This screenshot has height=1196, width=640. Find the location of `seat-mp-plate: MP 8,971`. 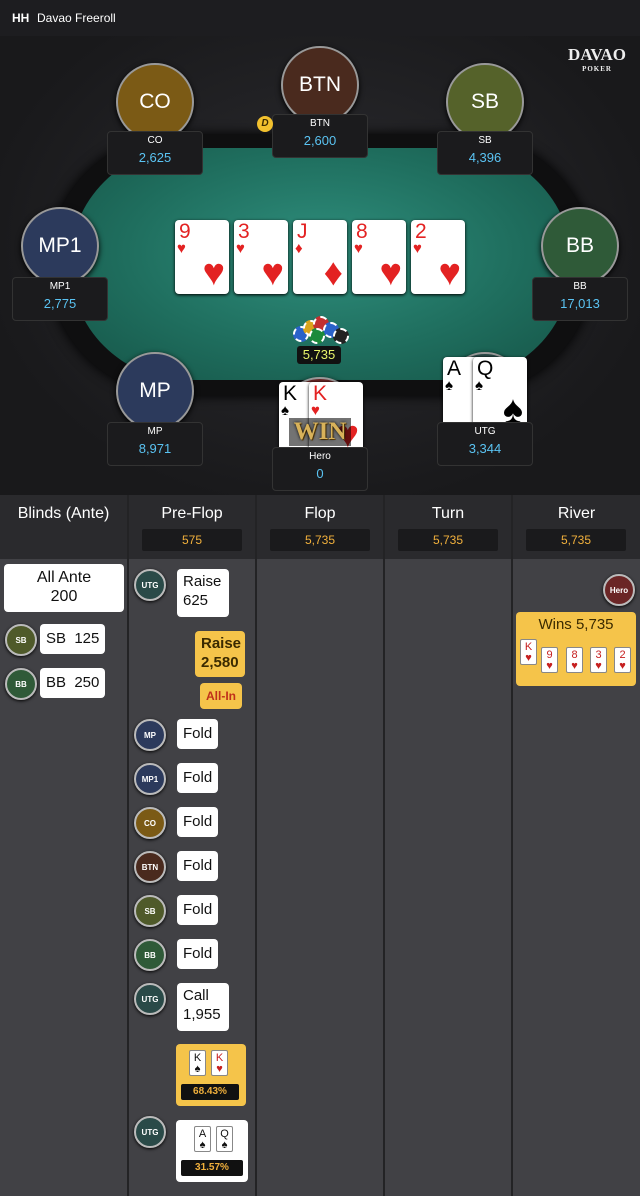

seat-mp-plate: MP 8,971 is located at coordinates (155, 444).